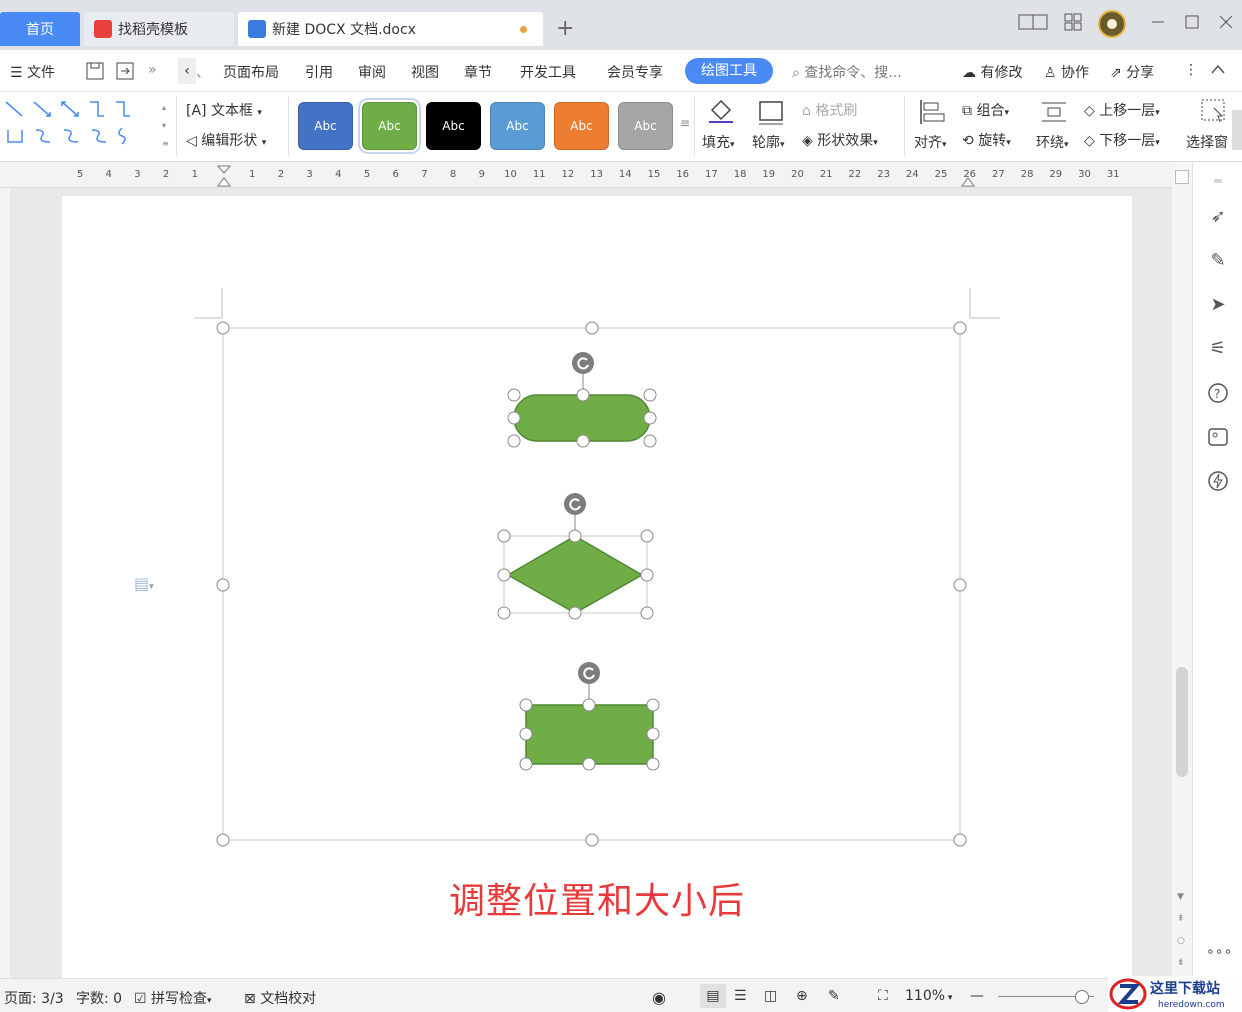 Image resolution: width=1242 pixels, height=1012 pixels. Describe the element at coordinates (152, 70) in the screenshot. I see `more-chevron-icon: »` at that location.